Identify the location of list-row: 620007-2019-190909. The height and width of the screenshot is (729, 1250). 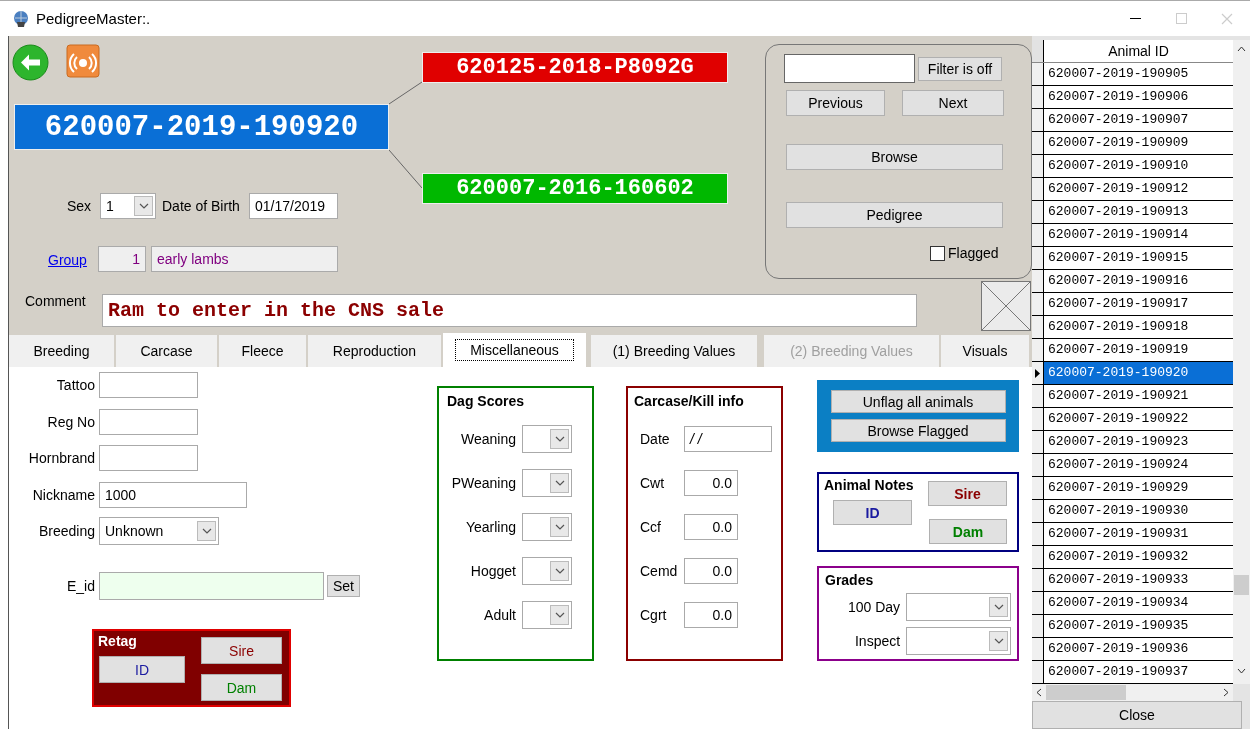
(1132, 143).